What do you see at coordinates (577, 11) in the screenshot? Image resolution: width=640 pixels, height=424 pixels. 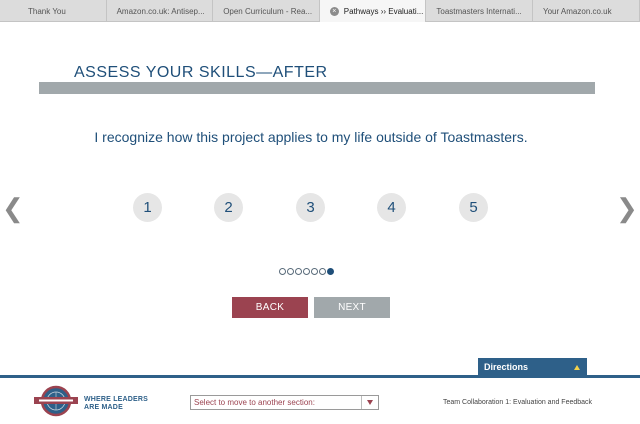 I see `browser-tab-label: Your Amazon.co.uk` at bounding box center [577, 11].